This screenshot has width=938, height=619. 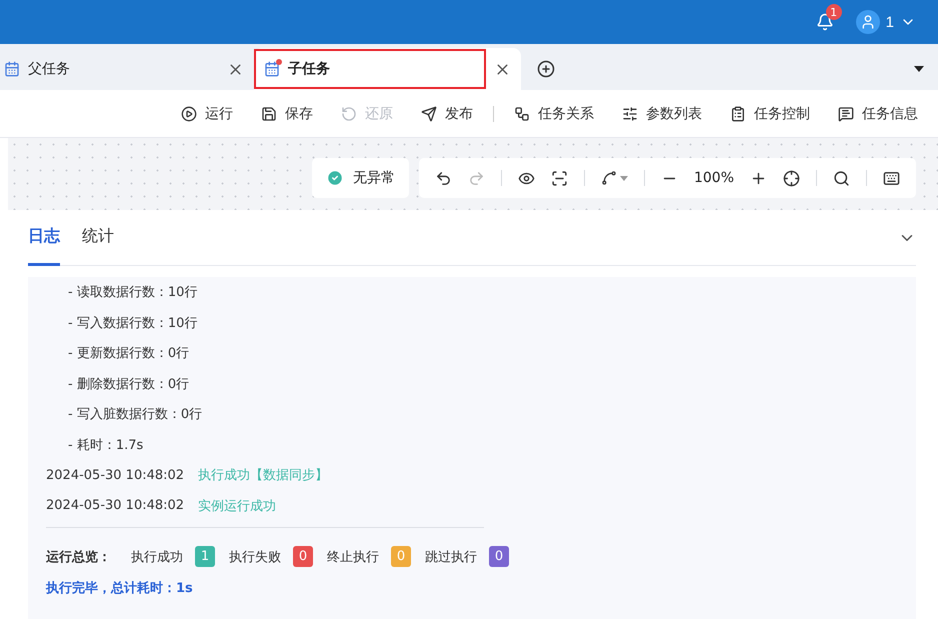 I want to click on notification-count: 1, so click(x=834, y=12).